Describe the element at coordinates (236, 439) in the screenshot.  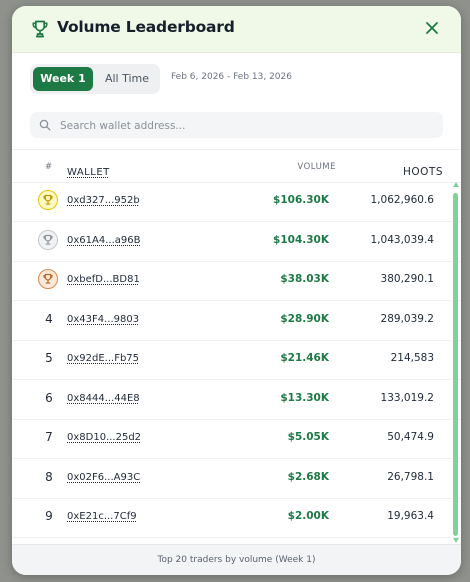
I see `table-row: 7 0x8D10...25d2 $5.05K 50,474.9` at that location.